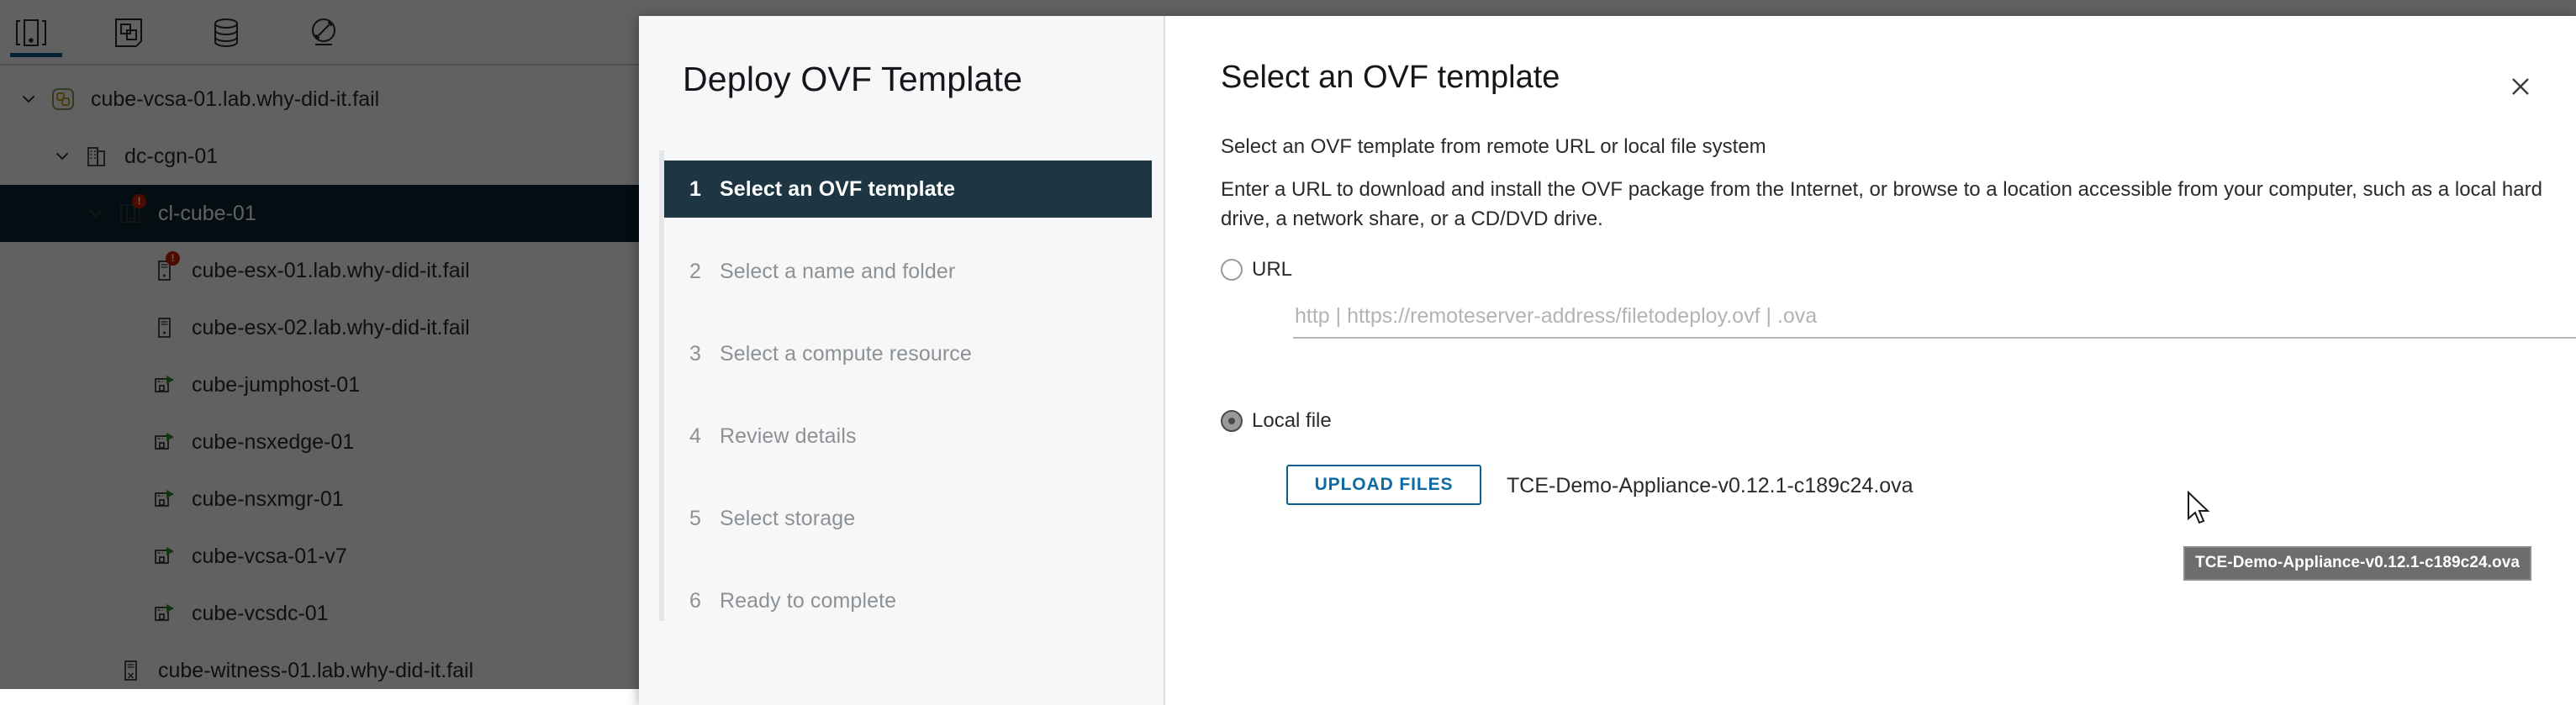 This screenshot has height=705, width=2576. What do you see at coordinates (1390, 78) in the screenshot?
I see `page-title: Select an OVF template` at bounding box center [1390, 78].